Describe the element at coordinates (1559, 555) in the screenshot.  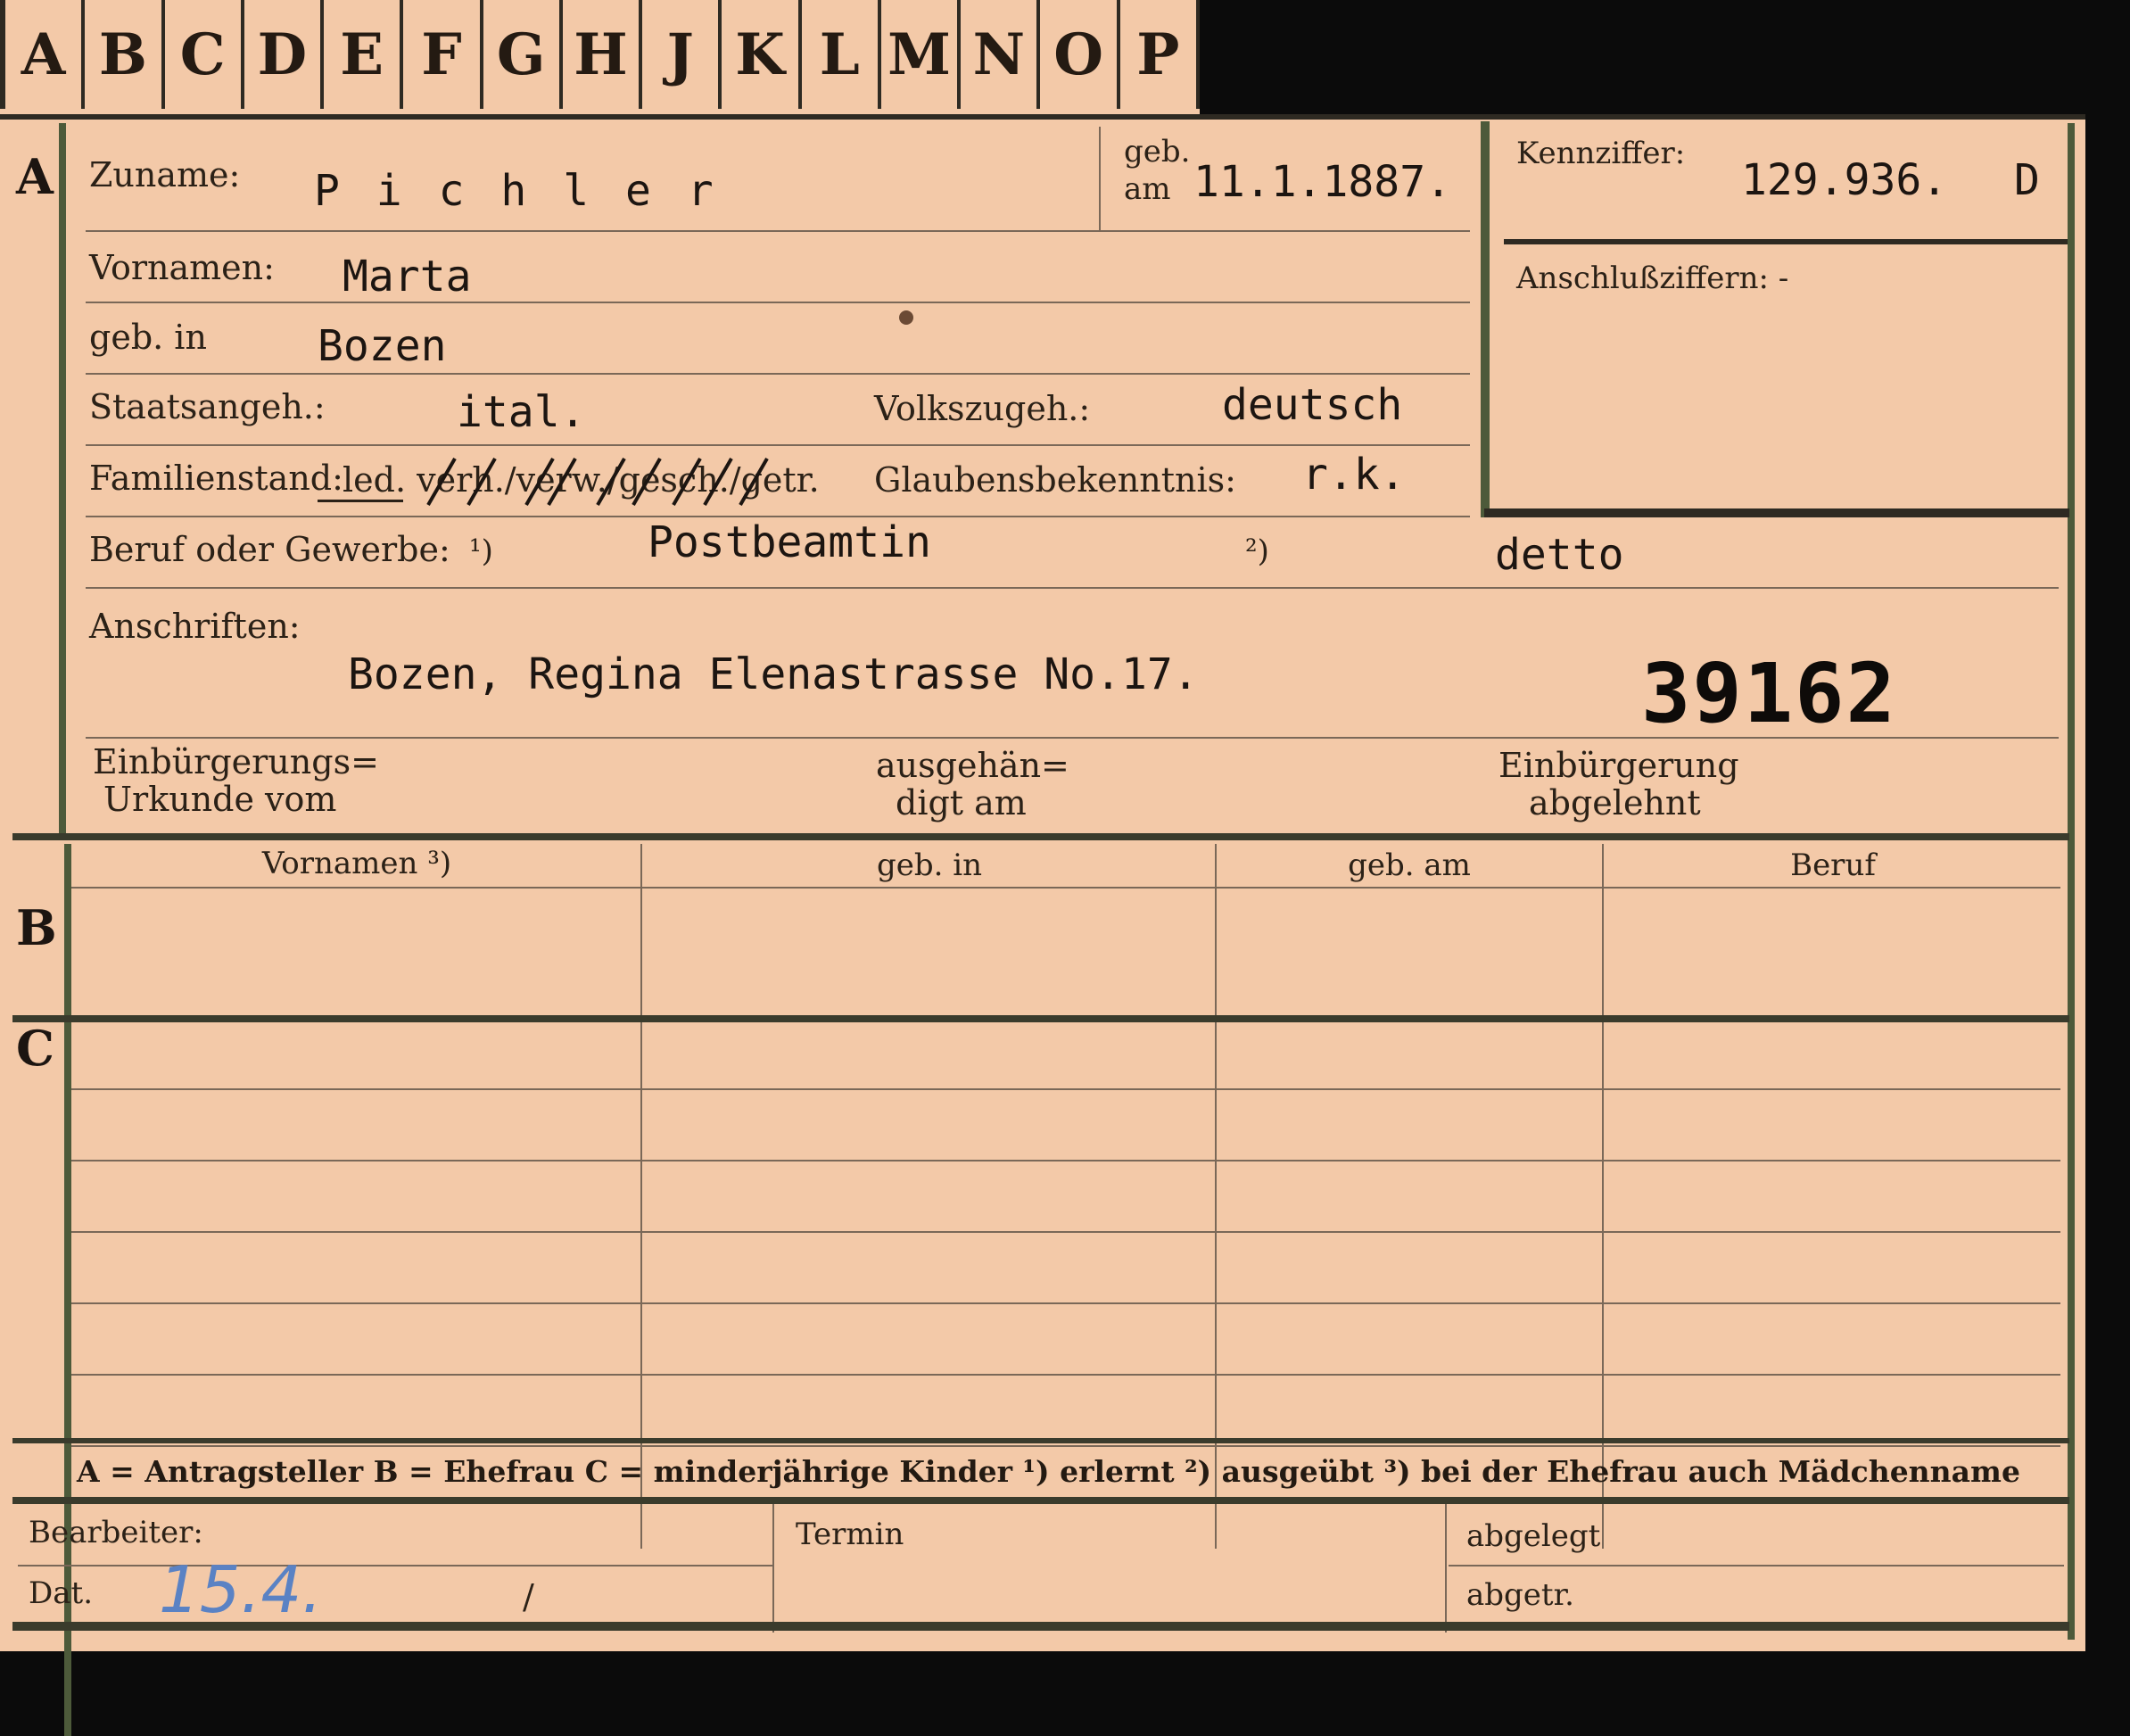
I see `occupation-practiced-value: detto` at that location.